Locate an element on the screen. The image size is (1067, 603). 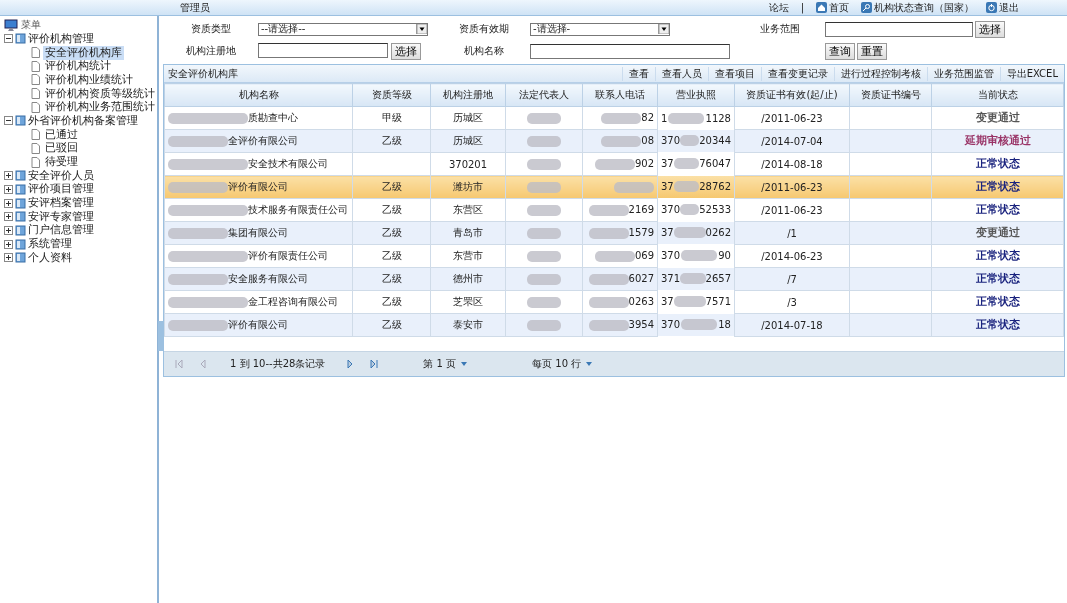
table-row: 安全服务有限公司 乙级 德州市 6027 371 2657 /7 正常状态 is located at coordinates (614, 279).